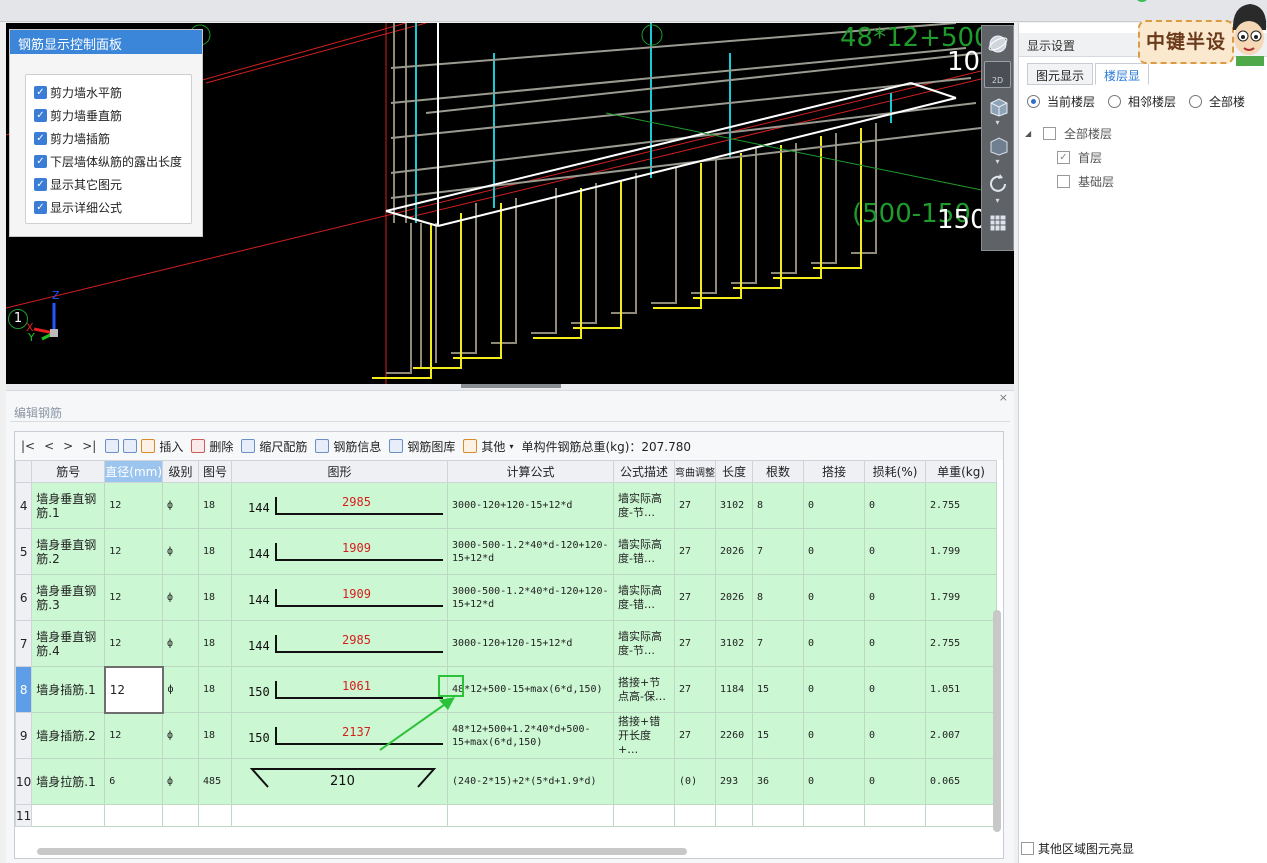  I want to click on vertical-scrollbar, so click(997, 721).